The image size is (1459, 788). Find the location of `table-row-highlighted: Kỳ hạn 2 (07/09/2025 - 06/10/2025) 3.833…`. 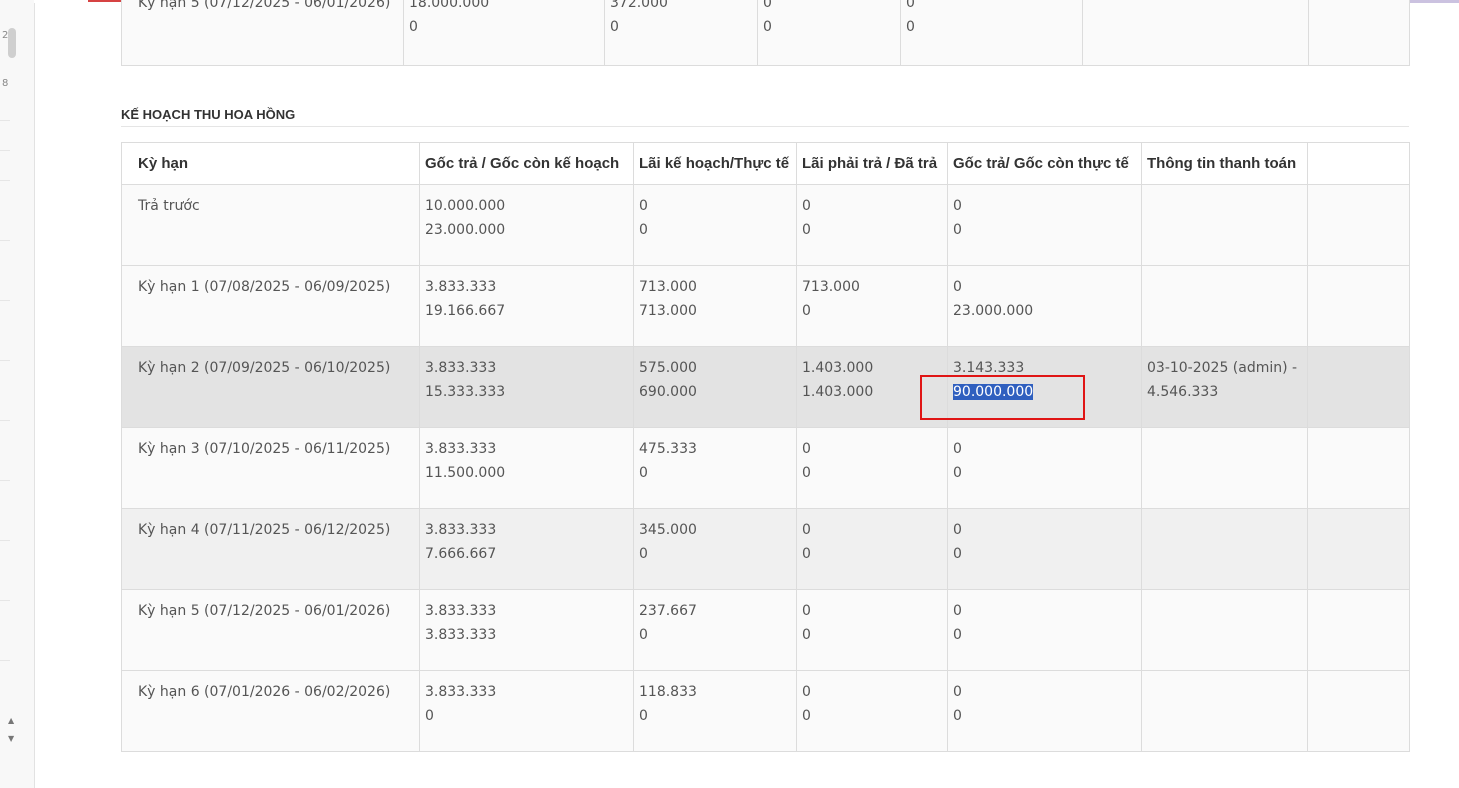

table-row-highlighted: Kỳ hạn 2 (07/09/2025 - 06/10/2025) 3.833… is located at coordinates (765, 387).